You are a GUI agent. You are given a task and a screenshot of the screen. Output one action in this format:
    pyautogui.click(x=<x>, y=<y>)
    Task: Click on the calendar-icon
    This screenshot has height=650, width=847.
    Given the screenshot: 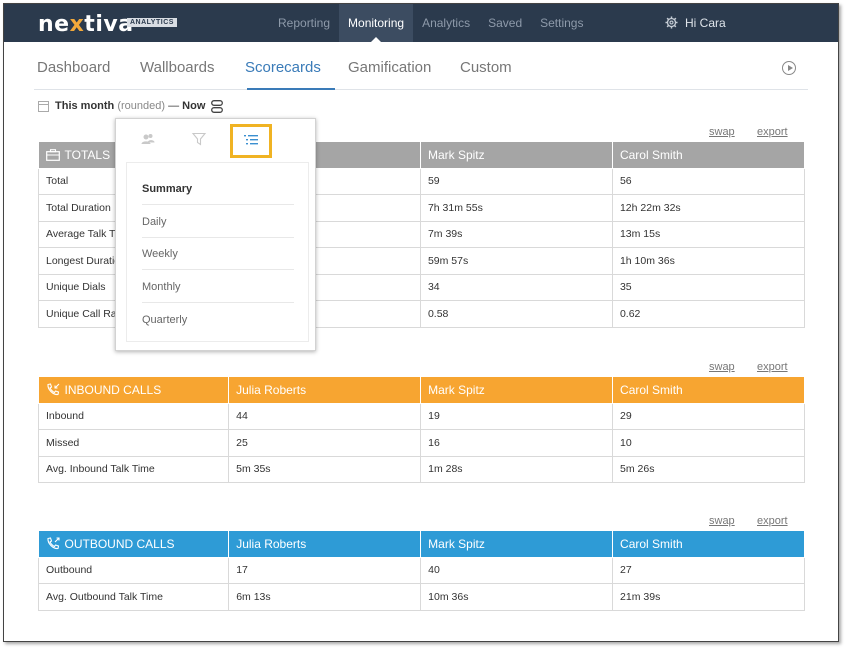 What is the action you would take?
    pyautogui.click(x=43, y=106)
    